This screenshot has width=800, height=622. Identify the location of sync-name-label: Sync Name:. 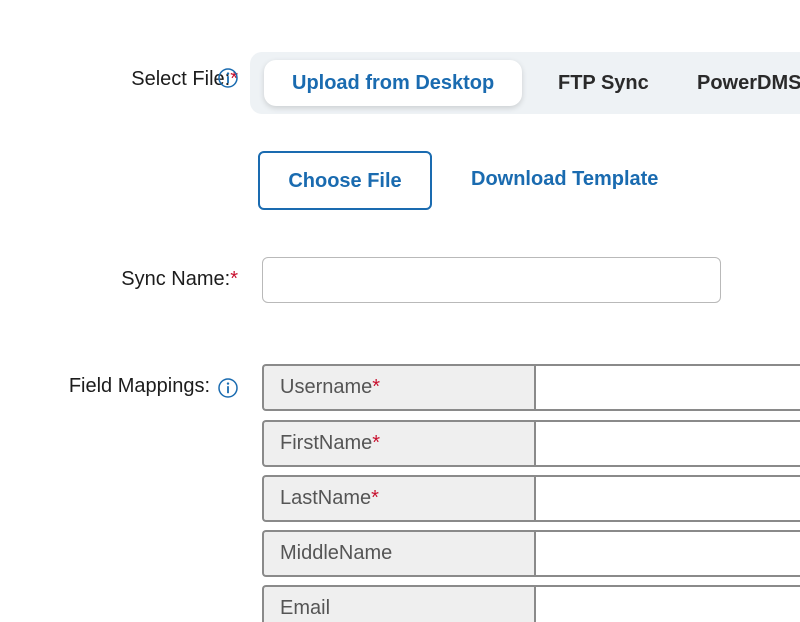
(176, 279).